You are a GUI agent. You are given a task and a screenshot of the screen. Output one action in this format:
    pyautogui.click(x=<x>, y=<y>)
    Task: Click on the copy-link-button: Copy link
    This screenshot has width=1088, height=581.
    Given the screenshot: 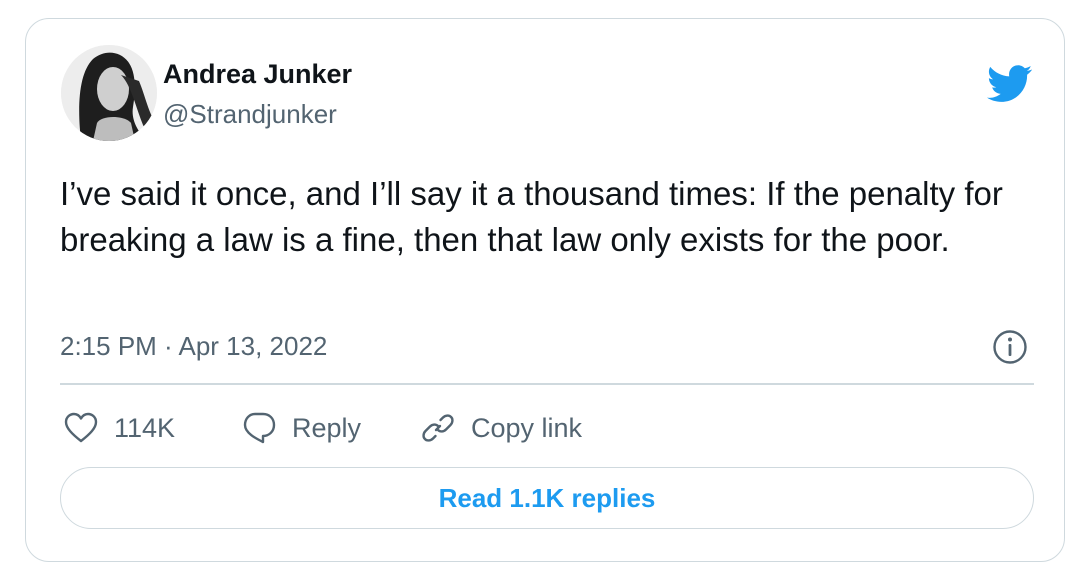 What is the action you would take?
    pyautogui.click(x=501, y=428)
    